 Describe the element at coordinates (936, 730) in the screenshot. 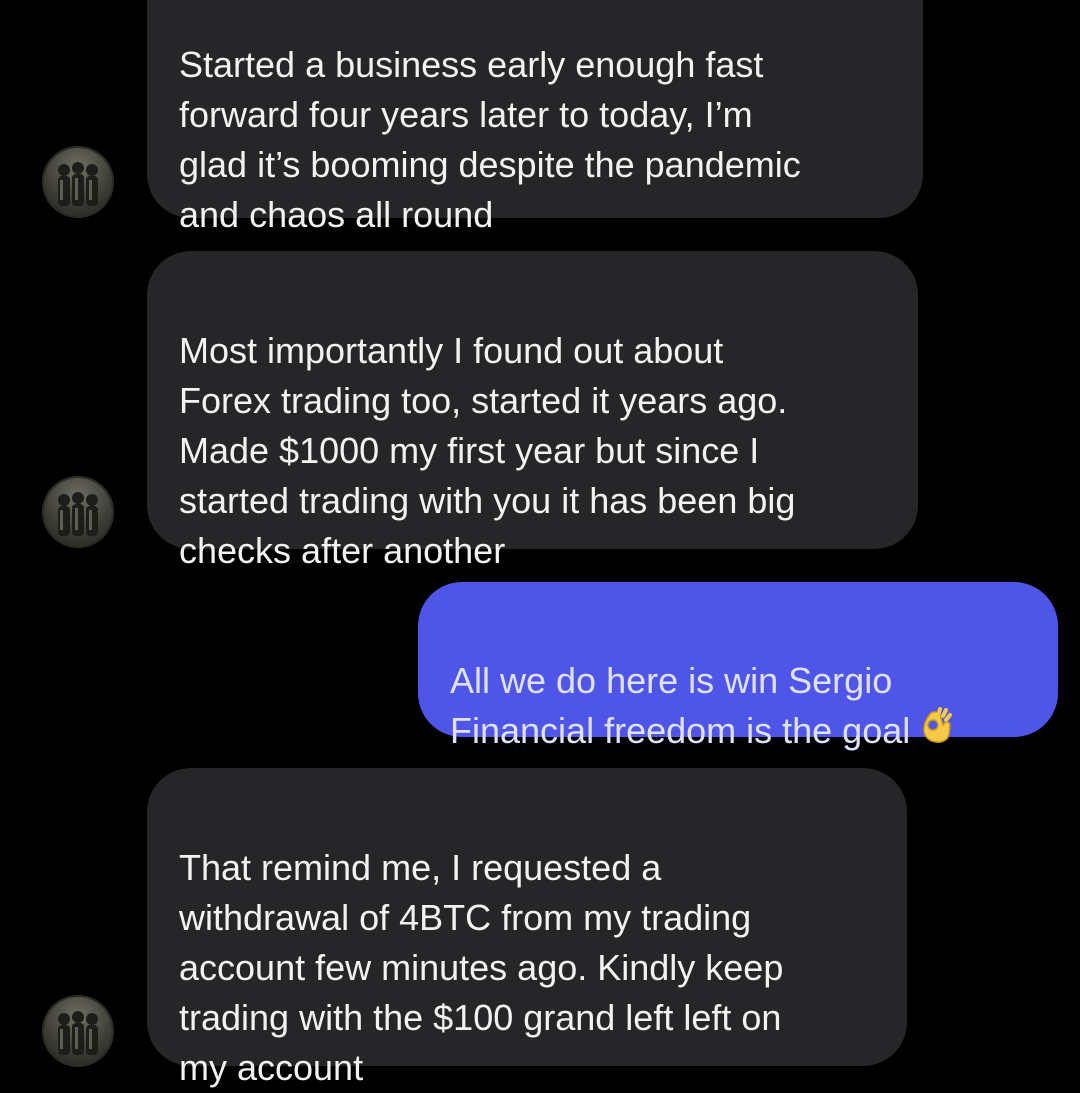

I see `ok-hand-emoji-icon` at that location.